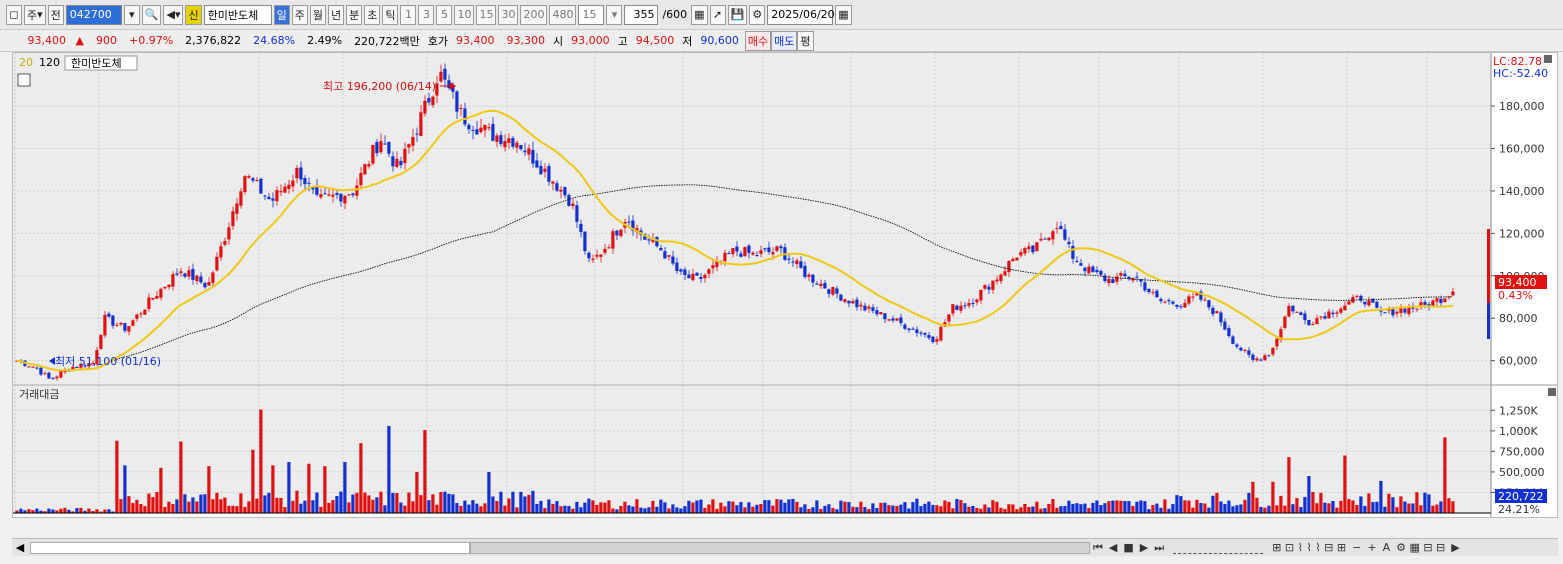 Image resolution: width=1563 pixels, height=564 pixels. I want to click on nav-prev-icon: ◀, so click(1113, 547).